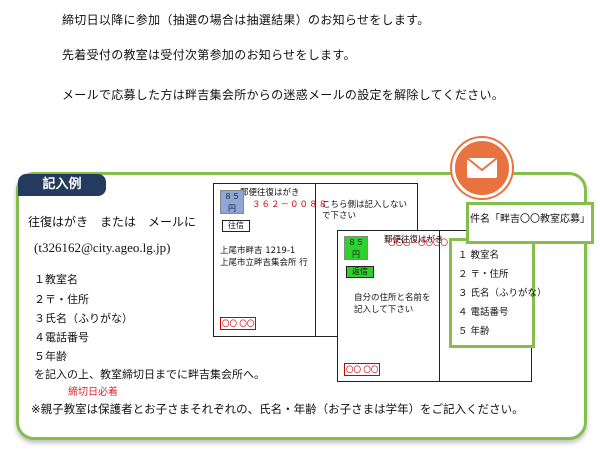 The width and height of the screenshot is (600, 452). I want to click on submit-instruction: を記入の上、教室締切日までに畔吉集会所へ。, so click(149, 374).